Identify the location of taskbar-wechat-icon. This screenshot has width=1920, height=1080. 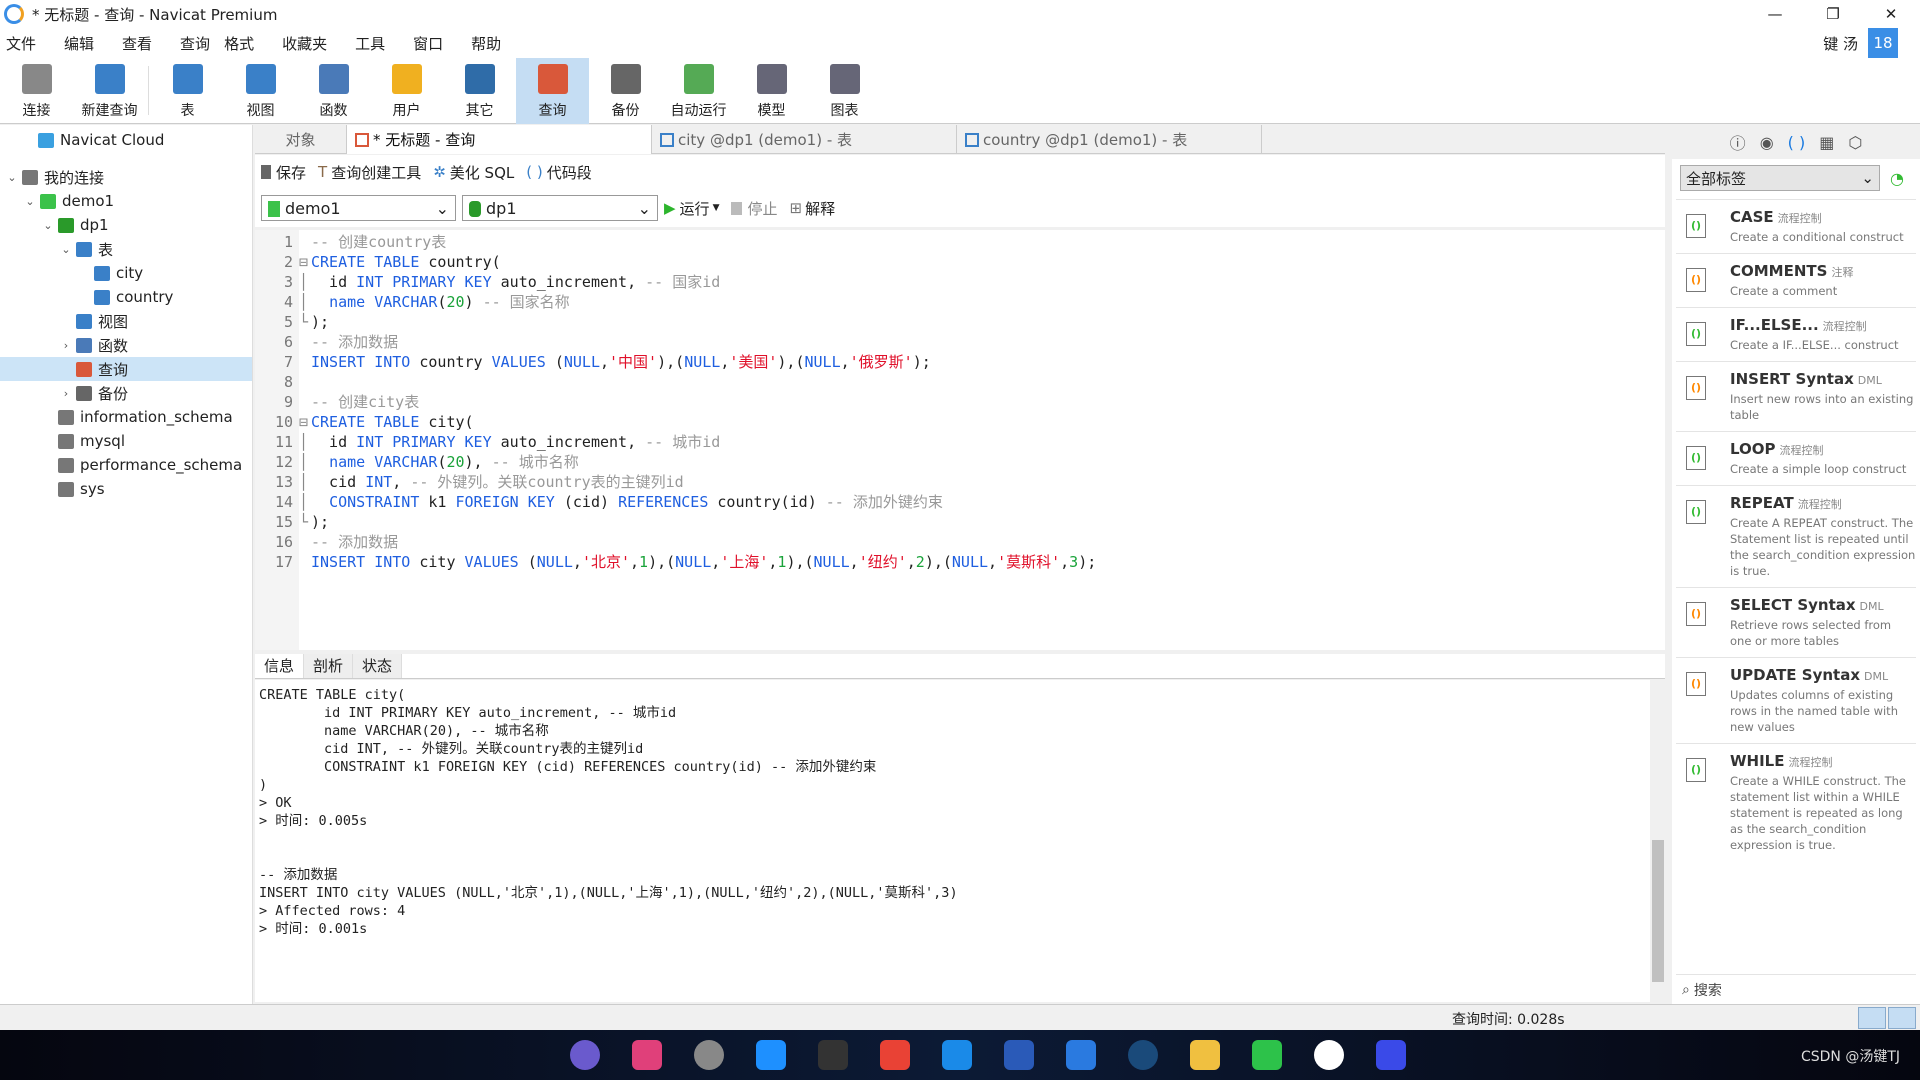
(1267, 1055).